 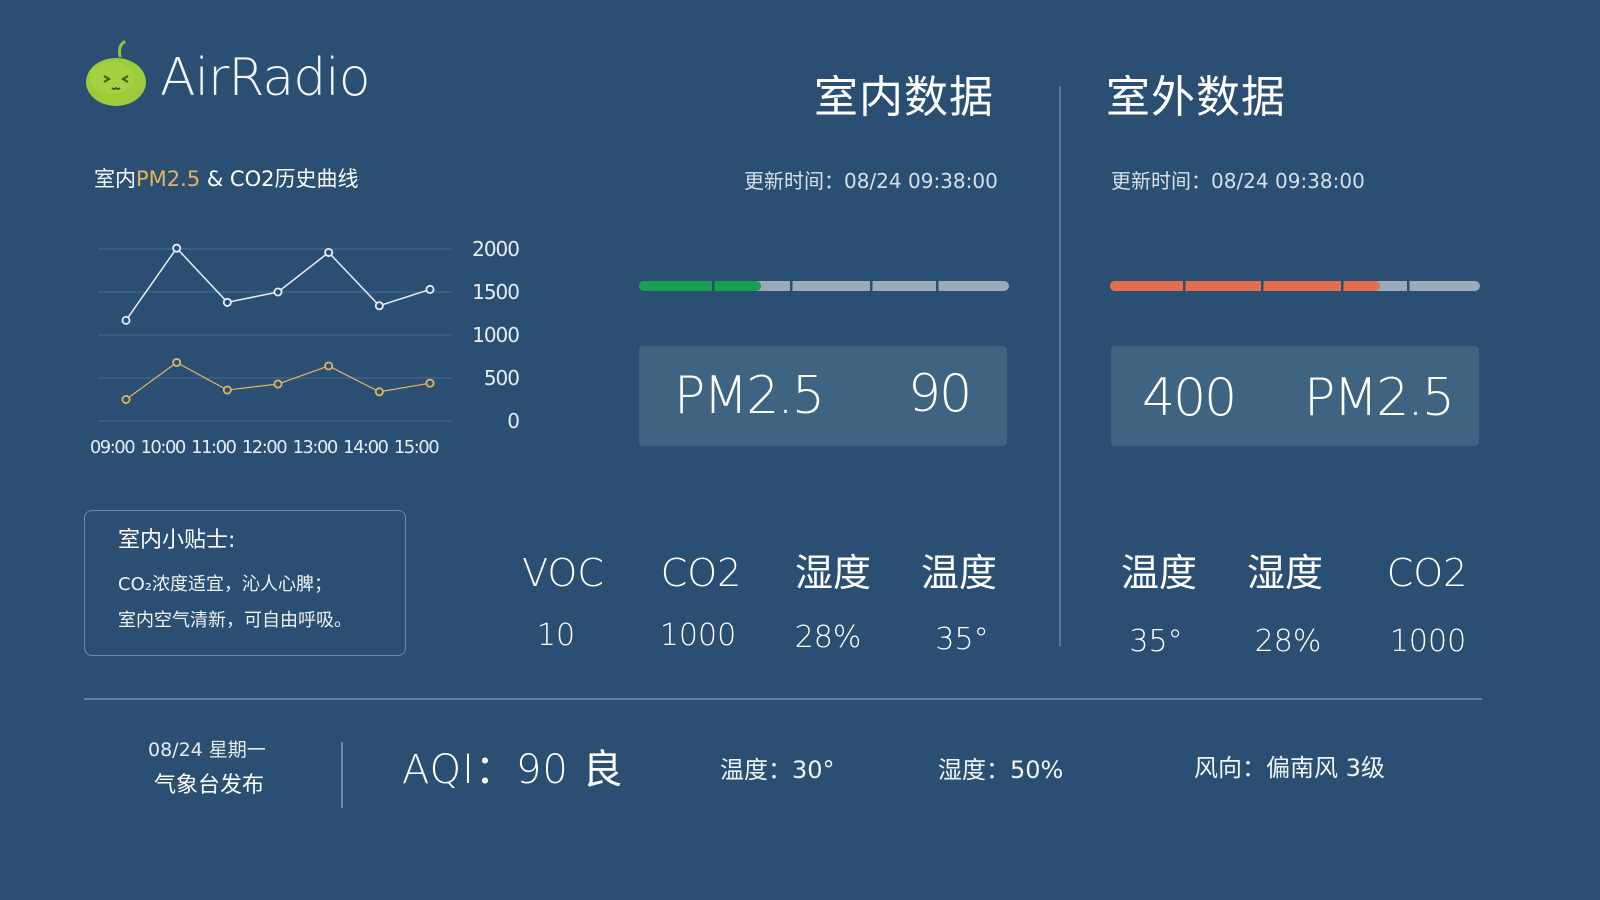 I want to click on outdoor-bar-fill, so click(x=1245, y=286).